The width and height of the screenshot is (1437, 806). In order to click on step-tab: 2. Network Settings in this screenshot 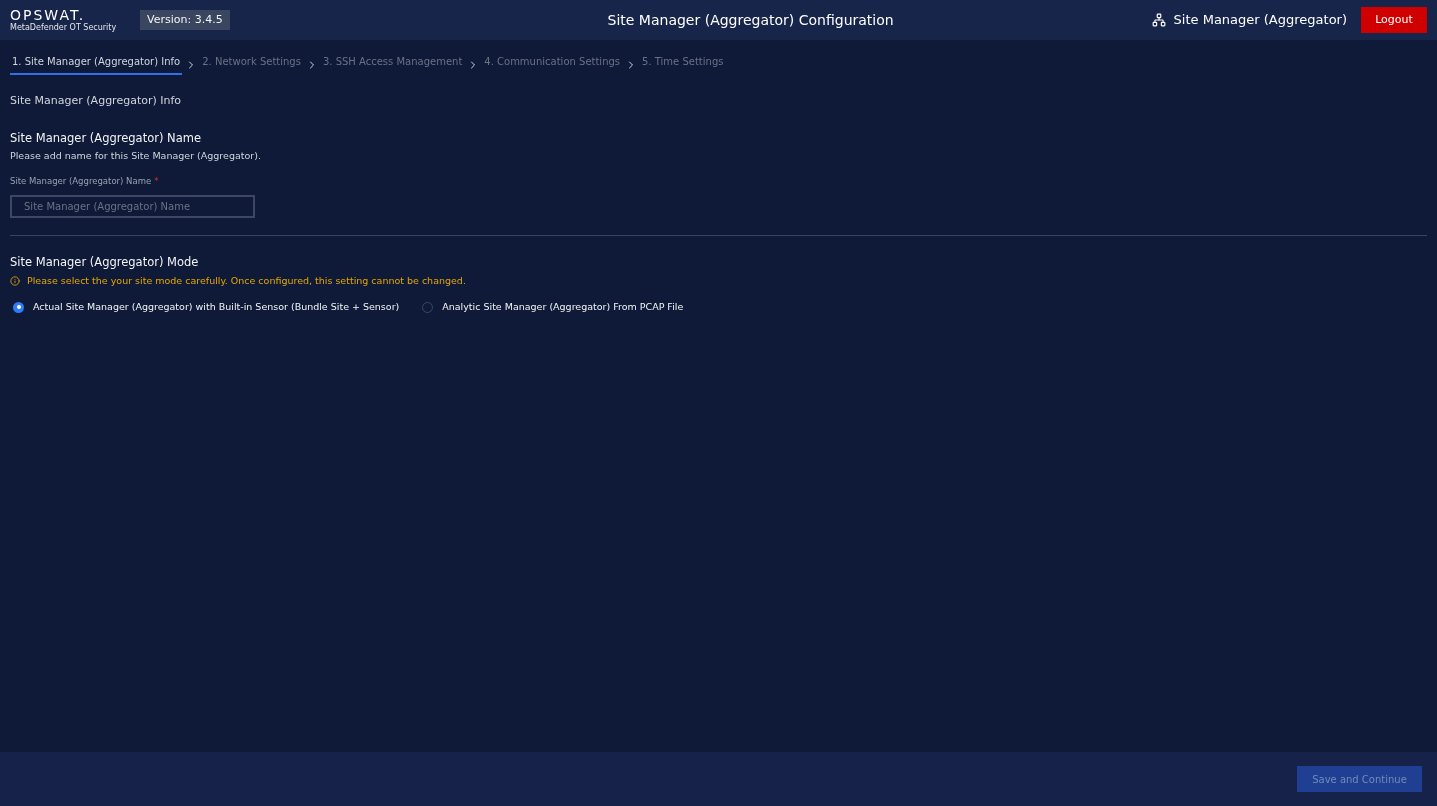, I will do `click(251, 64)`.